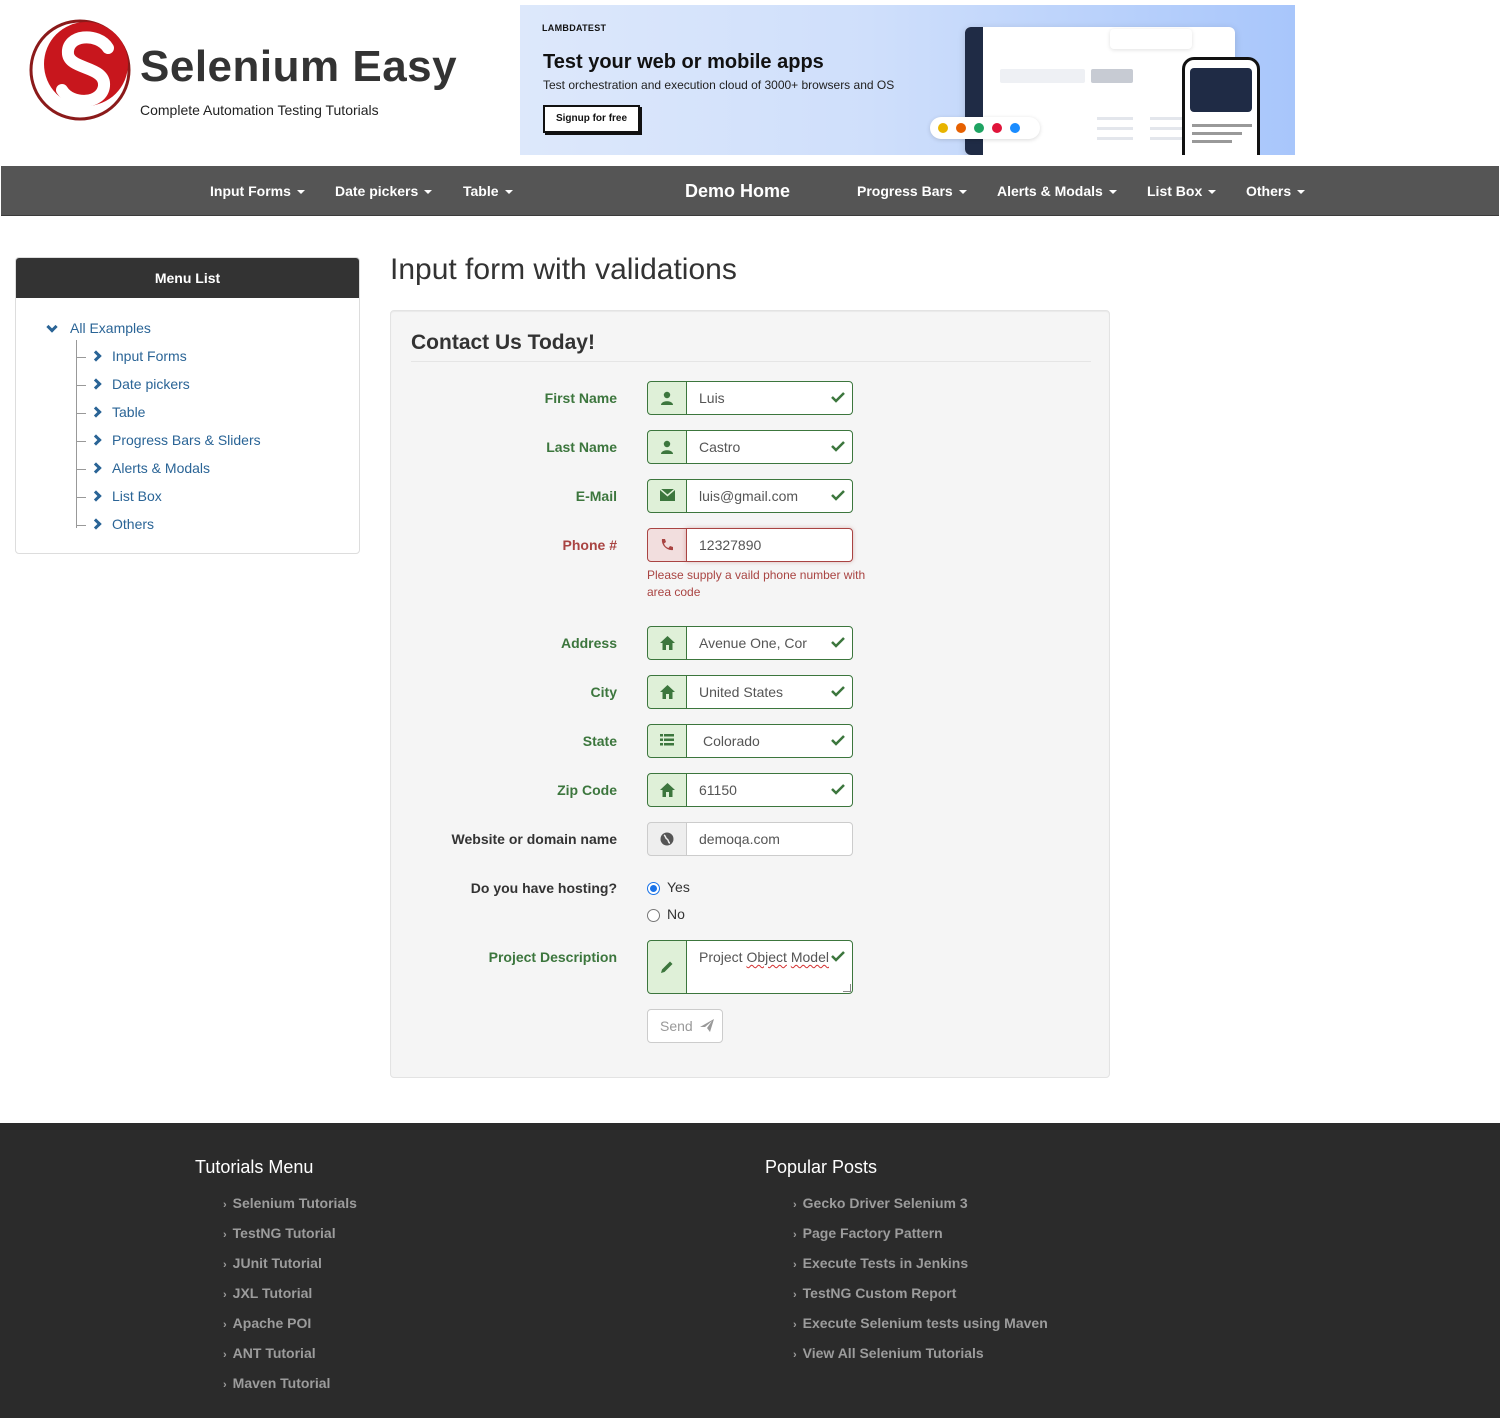 This screenshot has width=1500, height=1418. I want to click on footer-link: › Maven Tutorial, so click(290, 1388).